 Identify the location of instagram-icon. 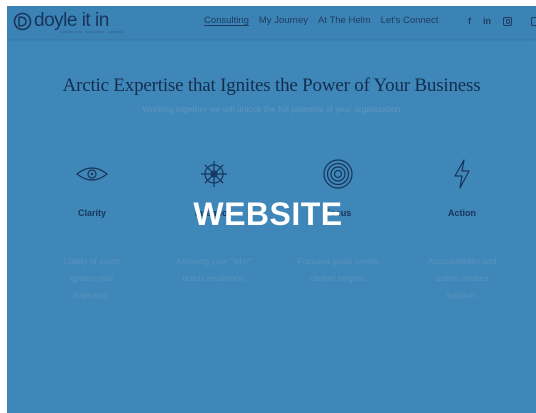
(507, 21).